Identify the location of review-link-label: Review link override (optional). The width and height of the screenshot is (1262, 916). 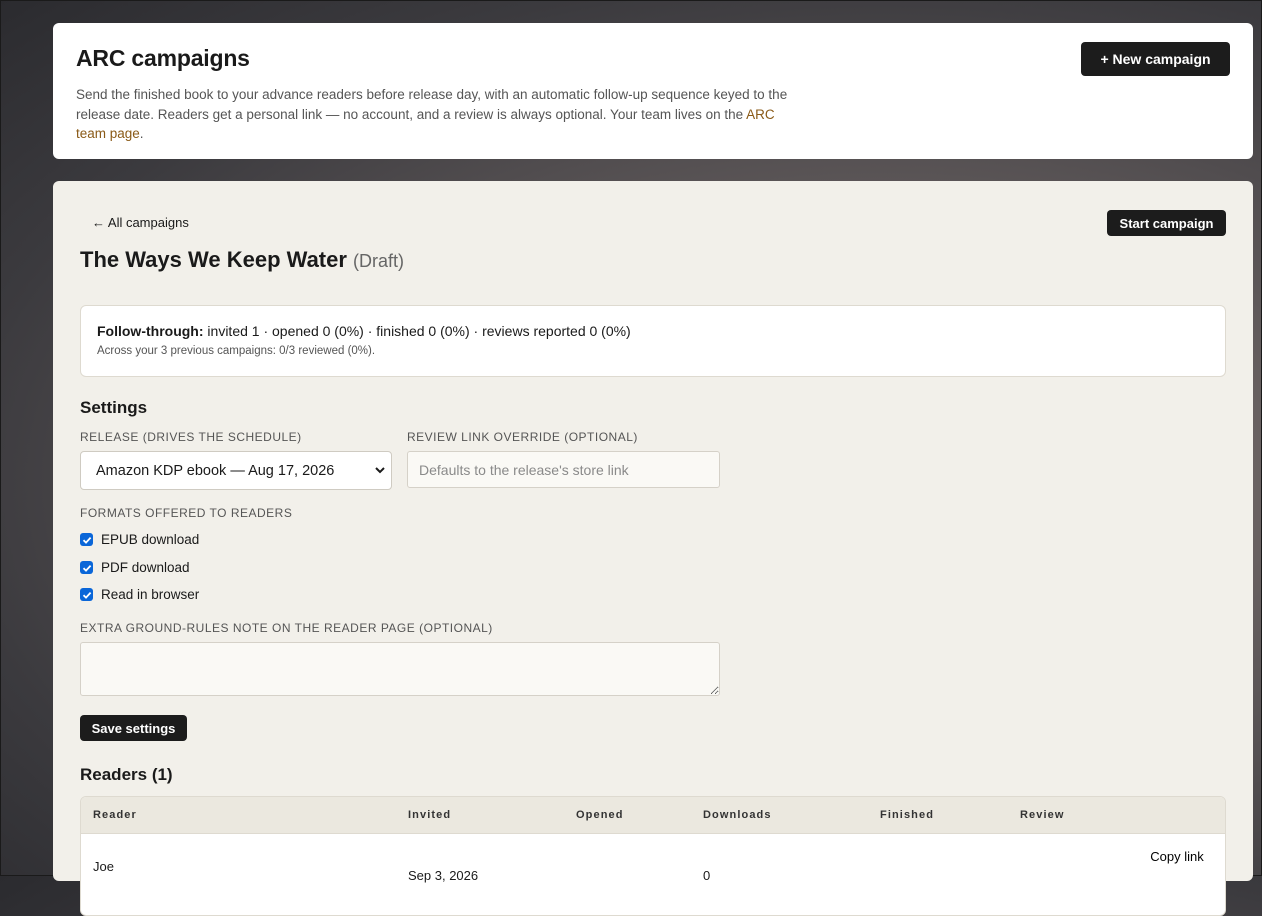
(522, 437).